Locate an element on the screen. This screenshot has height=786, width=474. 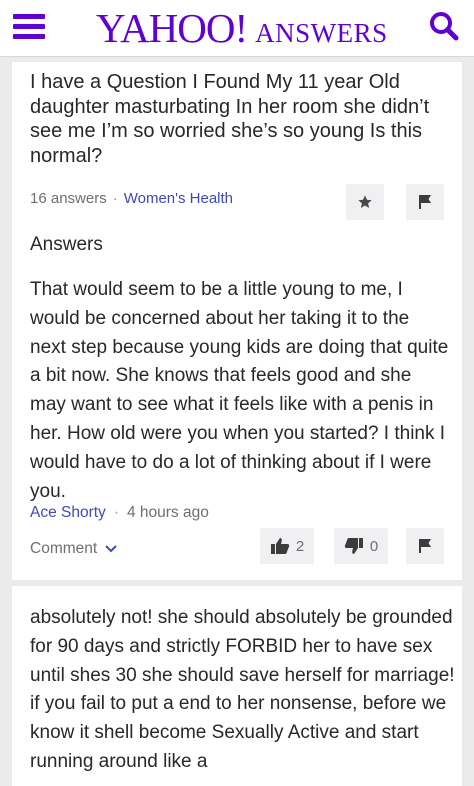
star-icon is located at coordinates (365, 201).